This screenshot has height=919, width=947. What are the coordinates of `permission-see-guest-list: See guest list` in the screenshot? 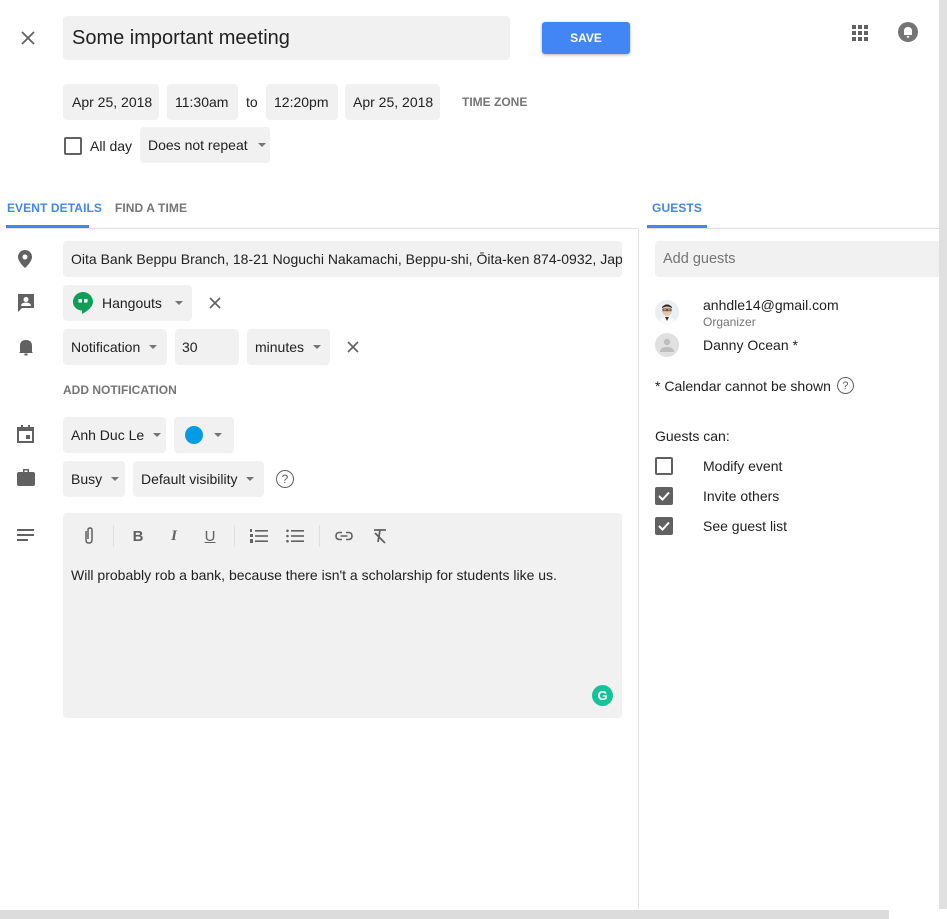 It's located at (721, 526).